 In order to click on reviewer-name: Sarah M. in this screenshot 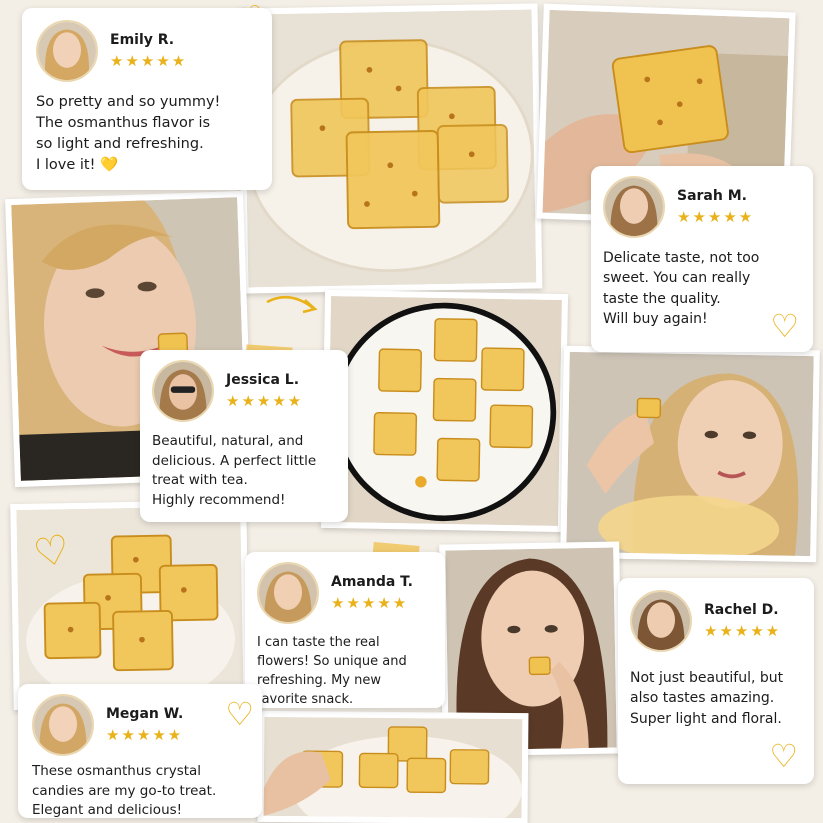, I will do `click(712, 196)`.